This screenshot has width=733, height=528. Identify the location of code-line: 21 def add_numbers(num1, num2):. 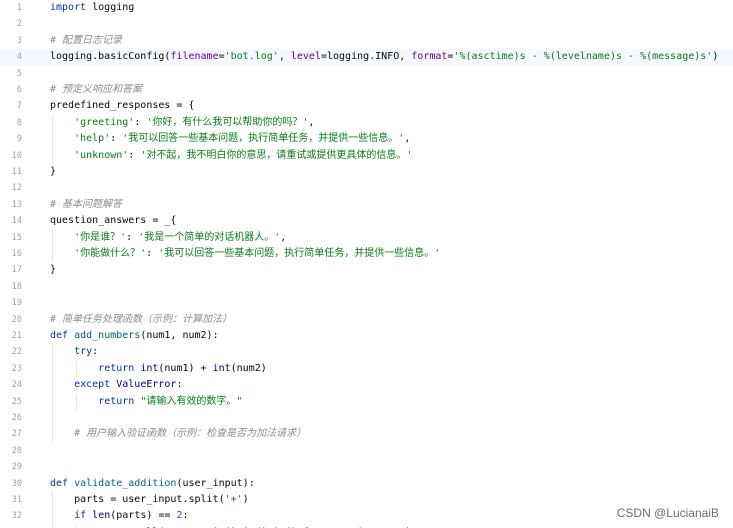
(366, 336).